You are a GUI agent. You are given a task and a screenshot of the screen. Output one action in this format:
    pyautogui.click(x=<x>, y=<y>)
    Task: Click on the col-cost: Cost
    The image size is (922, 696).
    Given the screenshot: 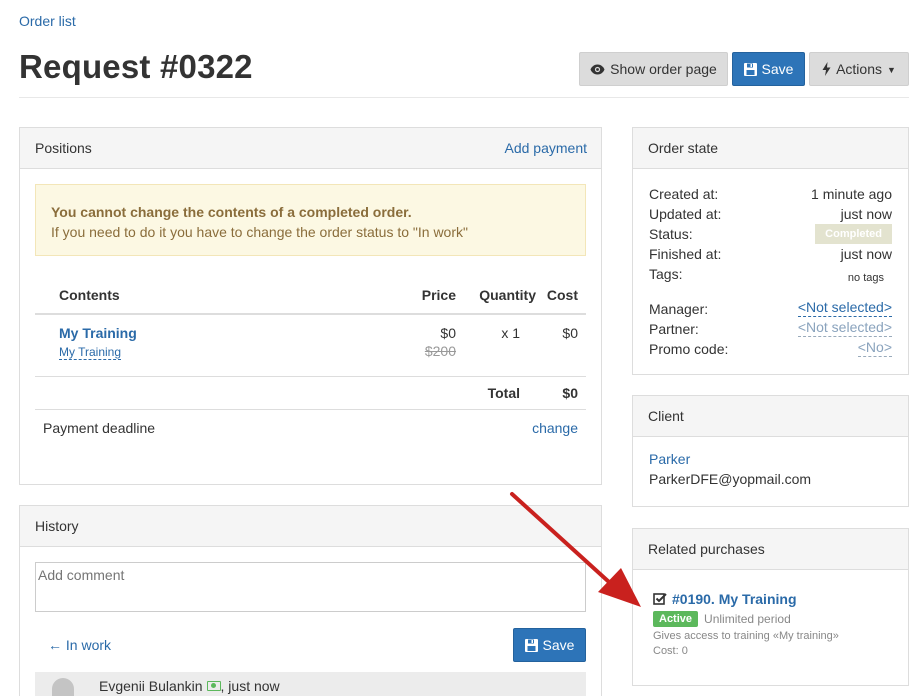 What is the action you would take?
    pyautogui.click(x=561, y=295)
    